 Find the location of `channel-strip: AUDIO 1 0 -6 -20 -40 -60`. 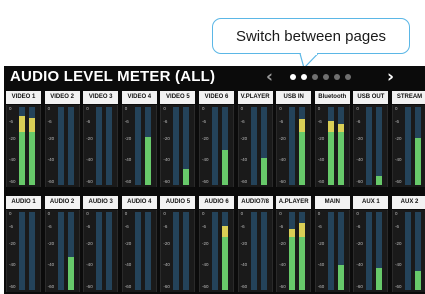

channel-strip: AUDIO 1 0 -6 -20 -40 -60 is located at coordinates (23, 244).